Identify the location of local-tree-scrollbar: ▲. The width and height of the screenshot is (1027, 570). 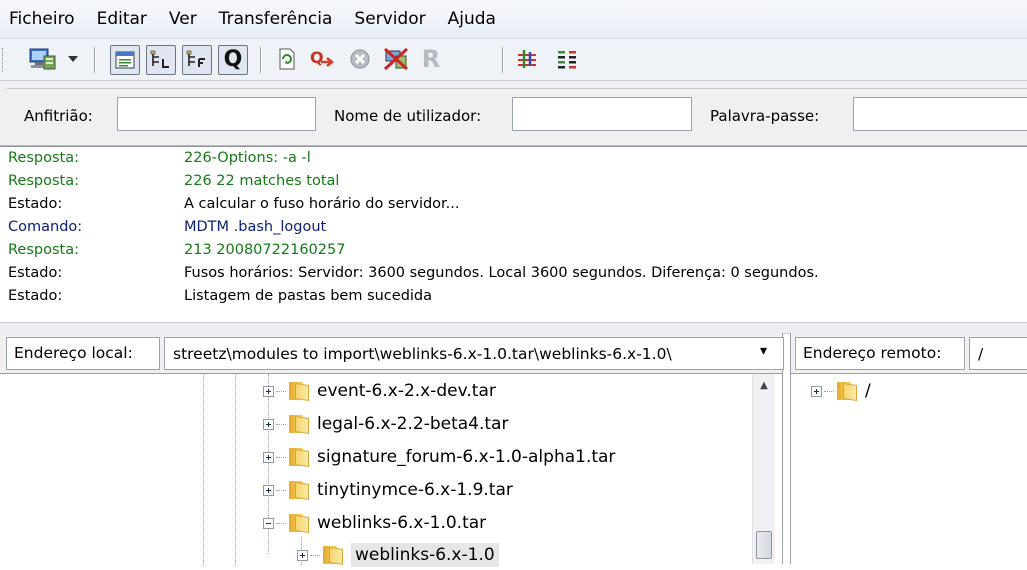
(763, 469).